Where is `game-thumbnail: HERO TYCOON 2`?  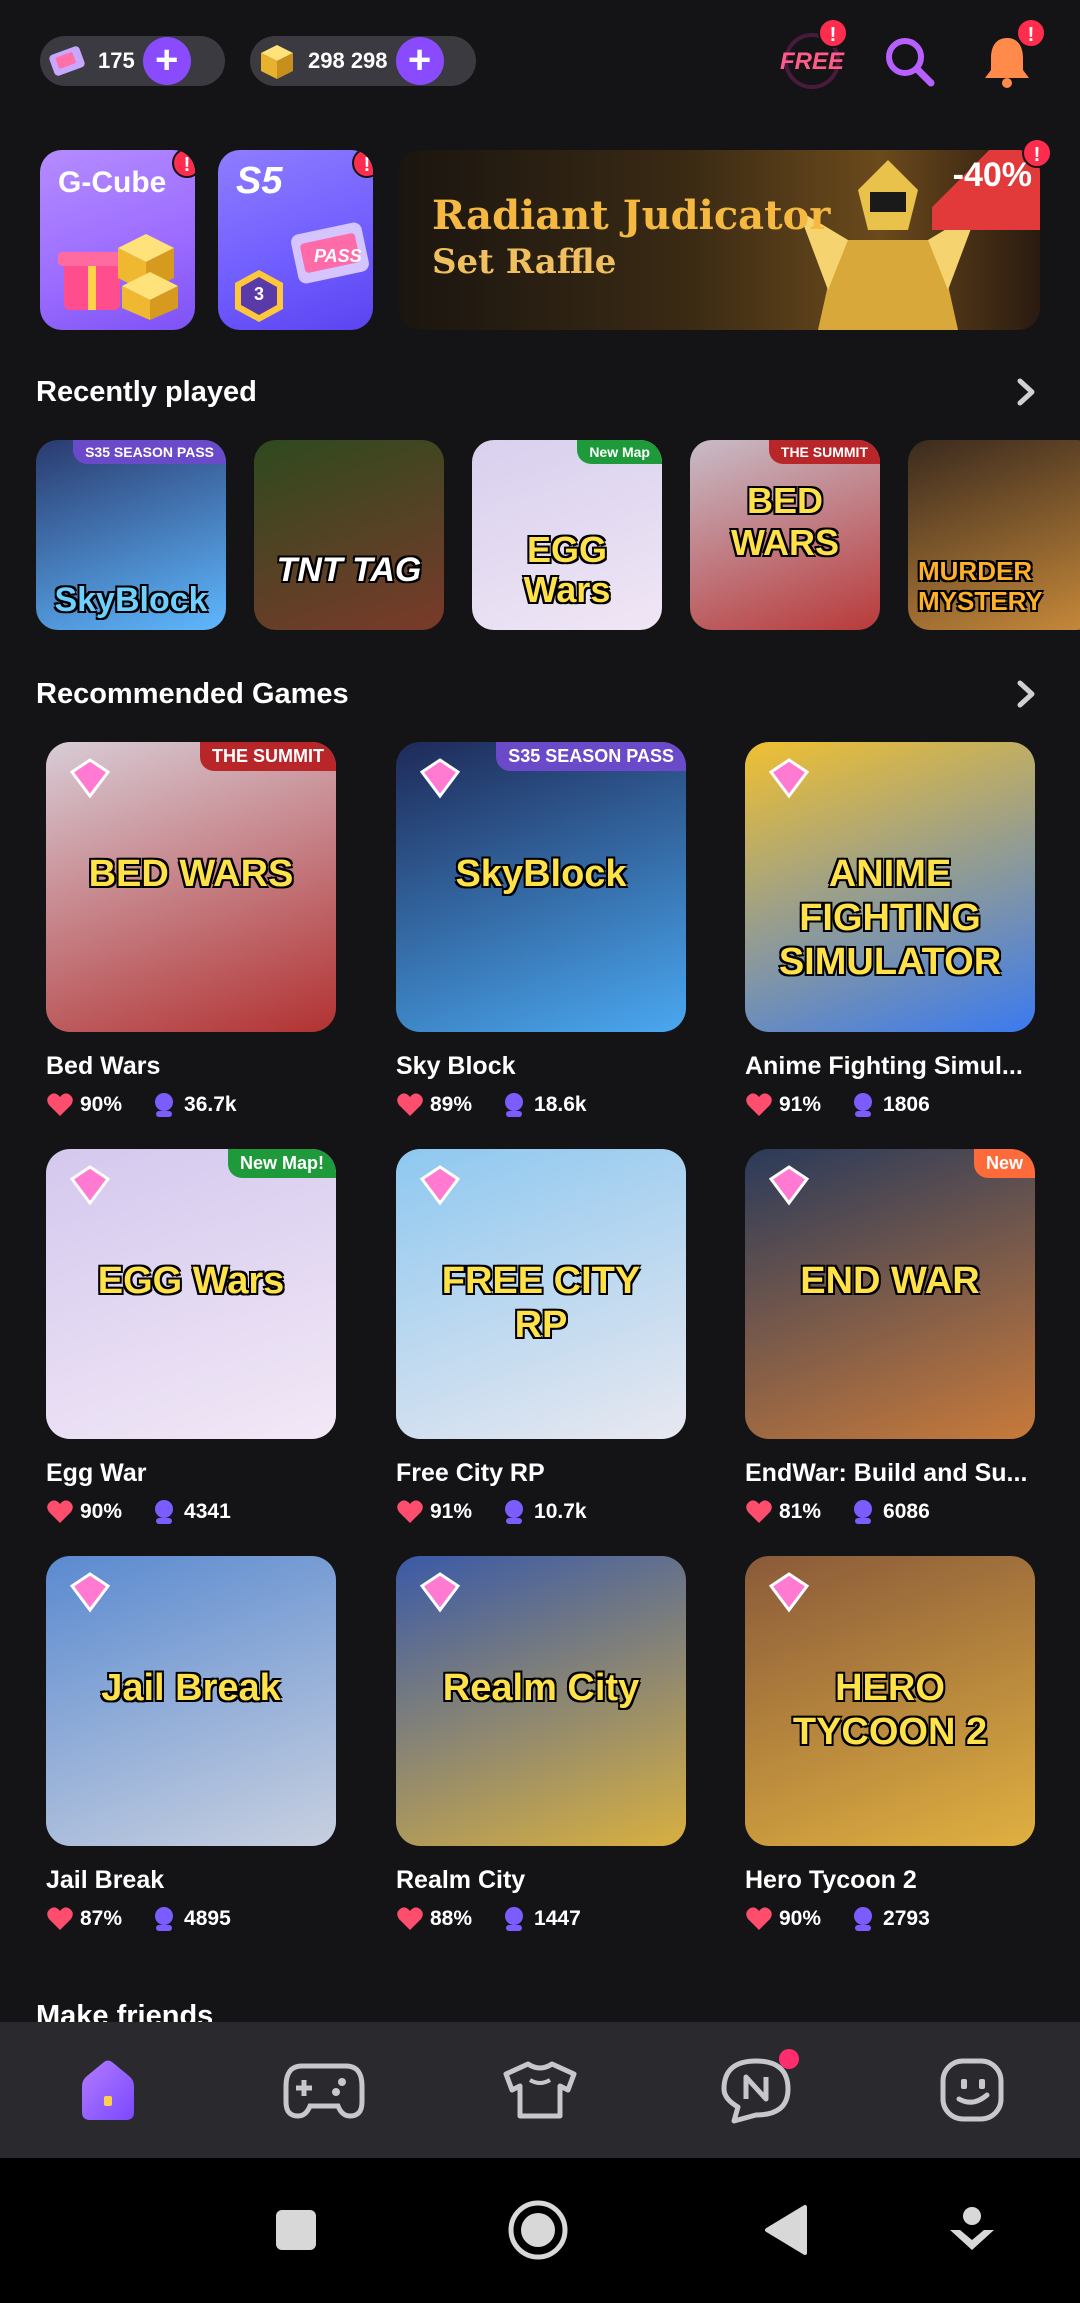 game-thumbnail: HERO TYCOON 2 is located at coordinates (890, 1701).